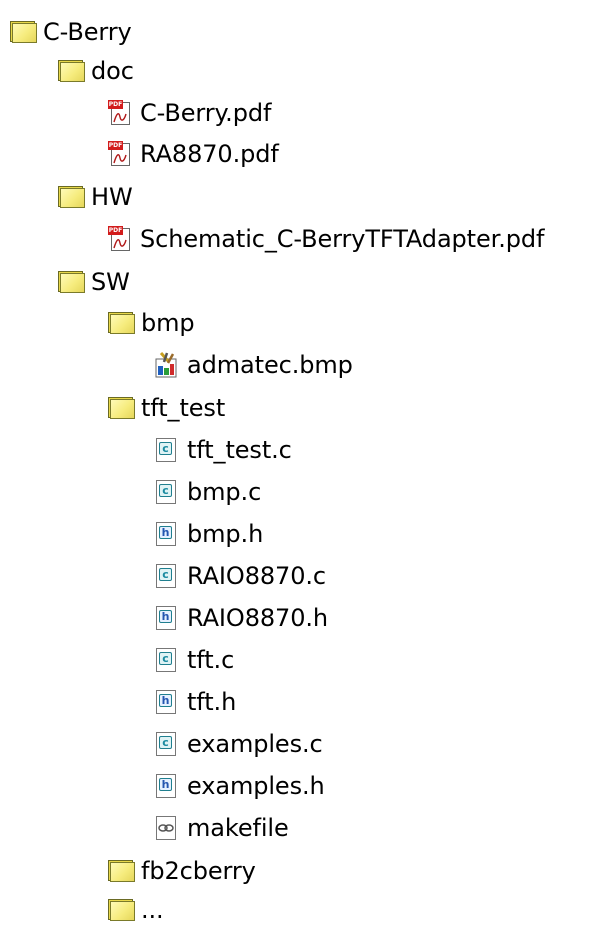 The width and height of the screenshot is (613, 930). I want to click on tree-item-label: C-Berry.pdf, so click(206, 113).